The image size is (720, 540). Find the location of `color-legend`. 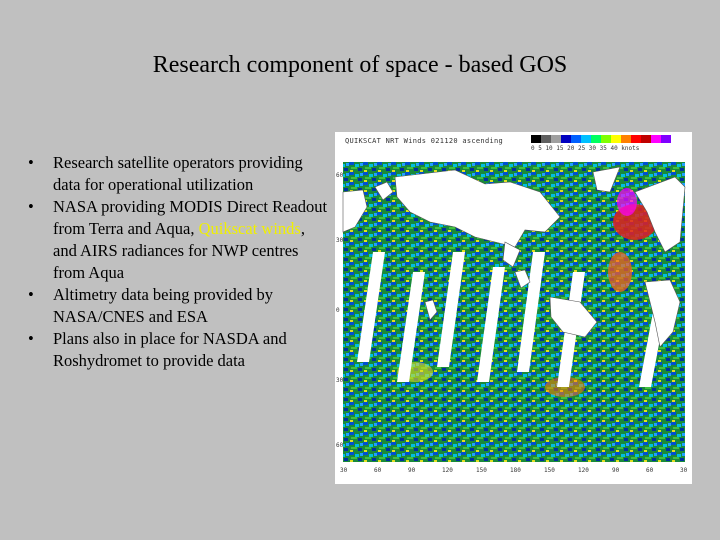

color-legend is located at coordinates (606, 139).